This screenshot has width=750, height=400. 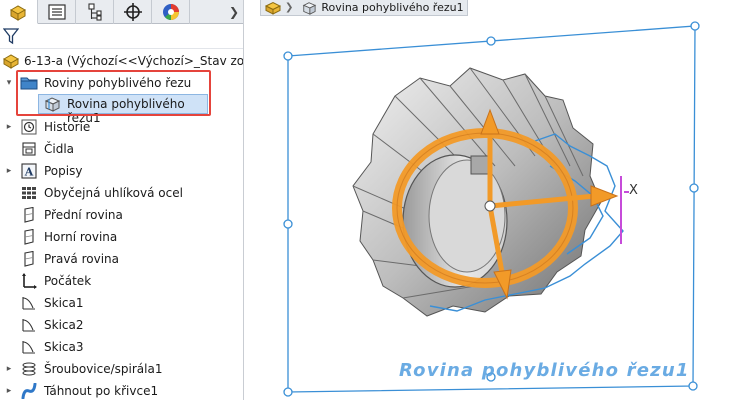 What do you see at coordinates (103, 369) in the screenshot?
I see `tree-item-label: Šroubovice/spirála1` at bounding box center [103, 369].